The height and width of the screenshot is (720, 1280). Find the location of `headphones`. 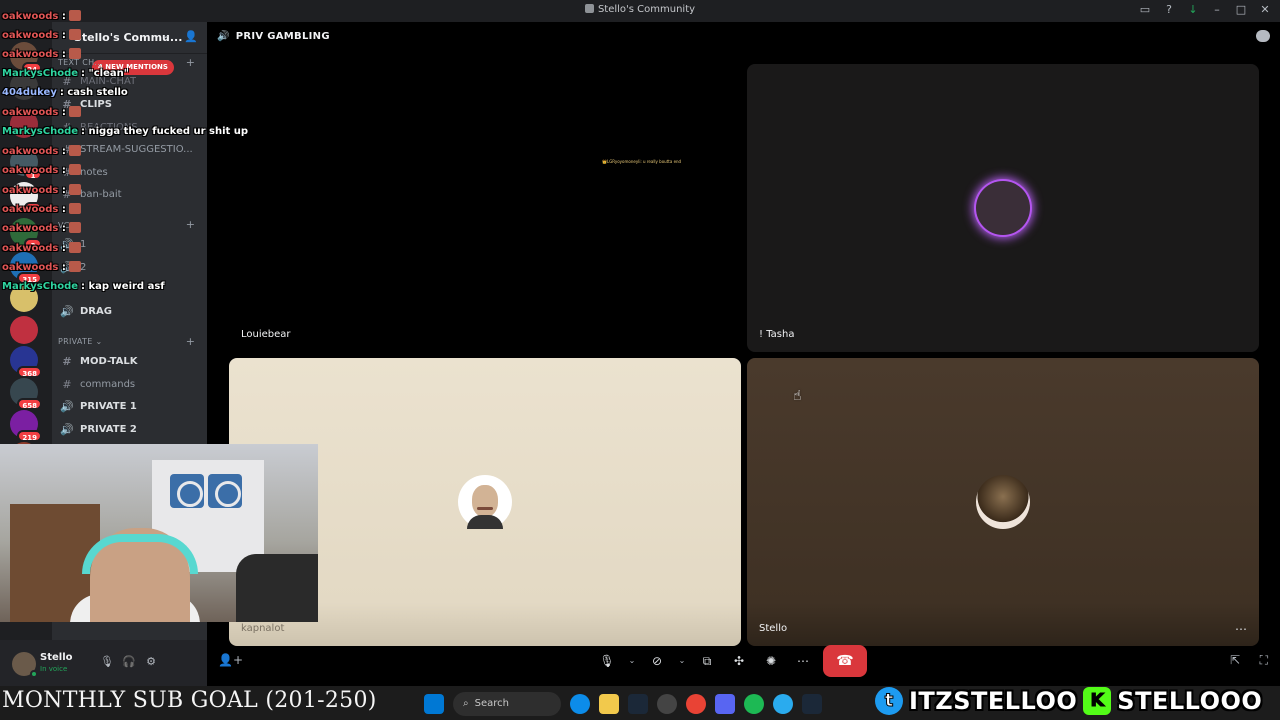

headphones is located at coordinates (140, 554).